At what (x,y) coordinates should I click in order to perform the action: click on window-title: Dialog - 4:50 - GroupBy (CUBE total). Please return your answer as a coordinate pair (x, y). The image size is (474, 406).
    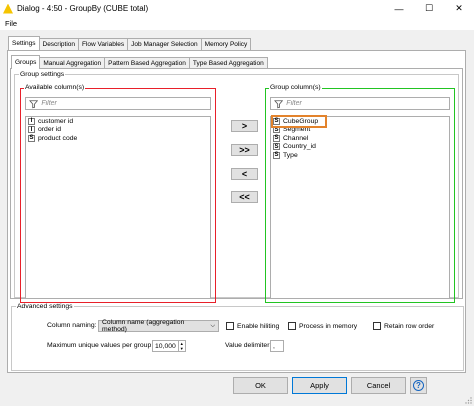
    Looking at the image, I should click on (83, 8).